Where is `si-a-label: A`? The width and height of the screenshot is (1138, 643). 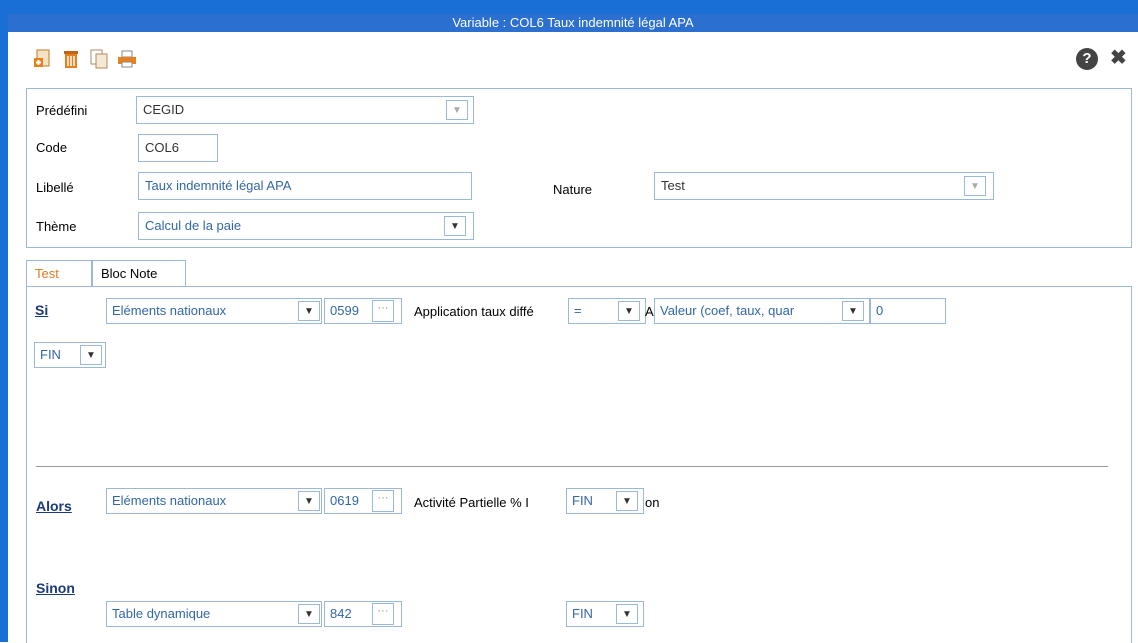
si-a-label: A is located at coordinates (649, 311).